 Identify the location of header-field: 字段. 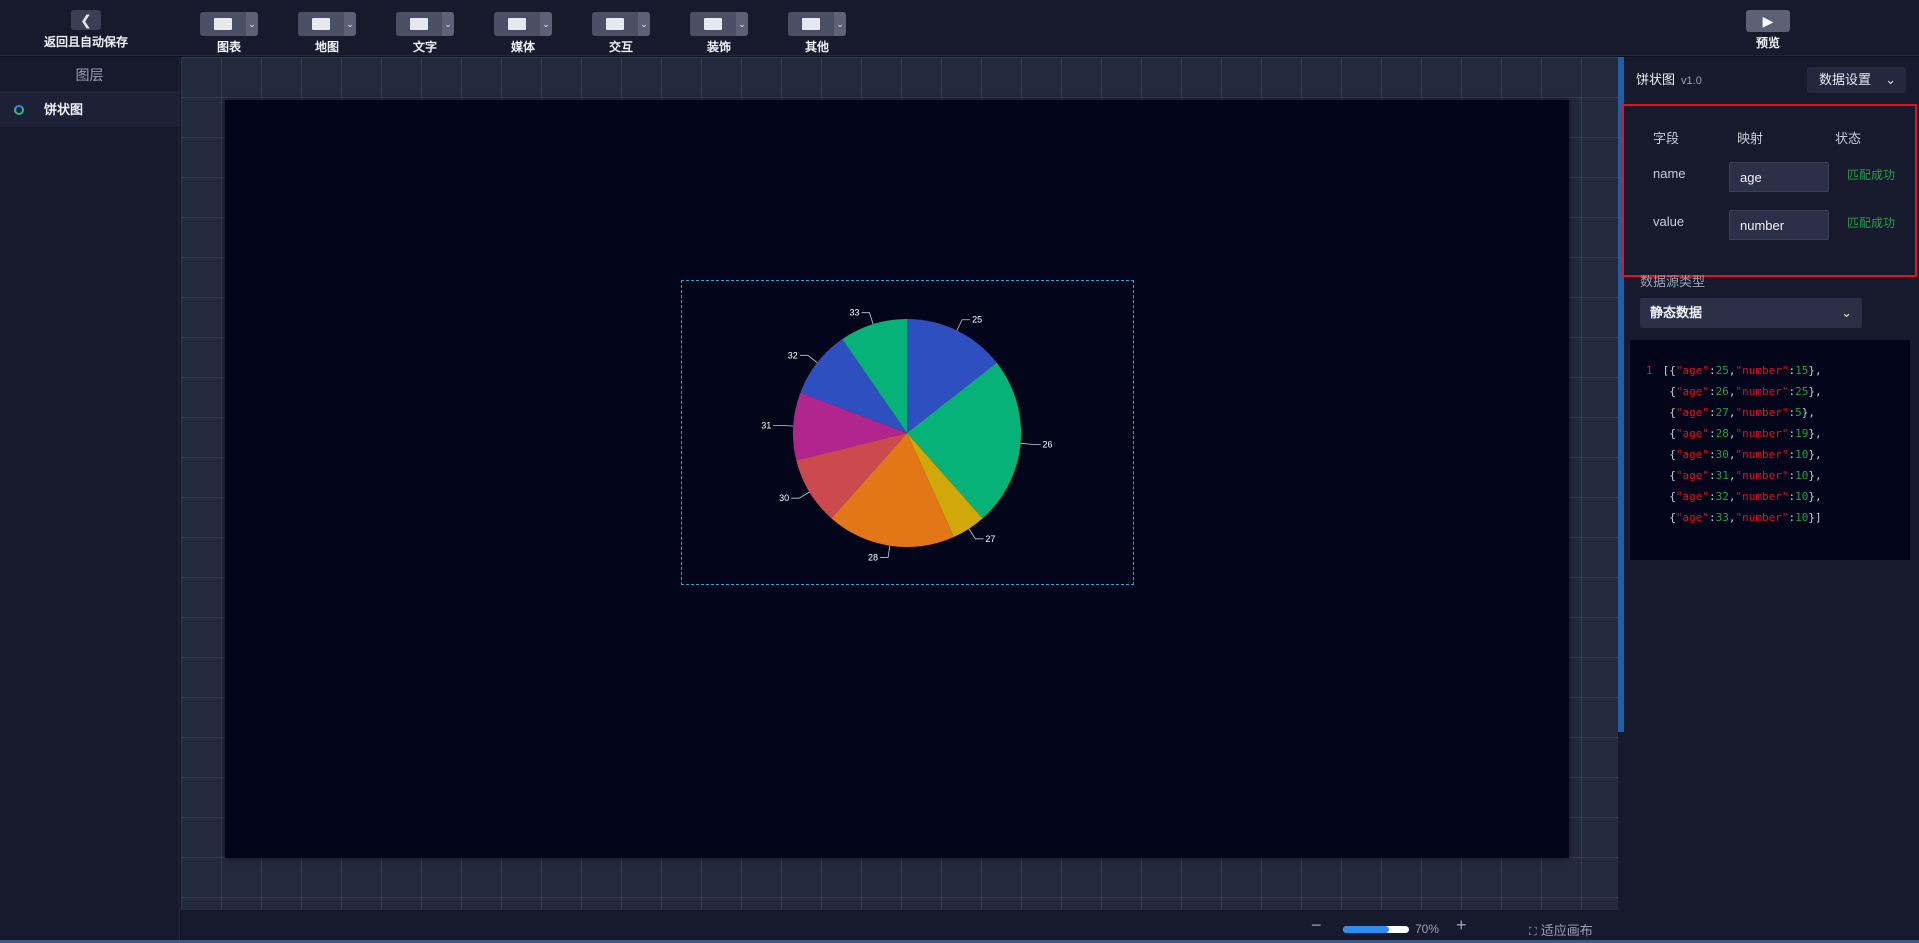
(1666, 138).